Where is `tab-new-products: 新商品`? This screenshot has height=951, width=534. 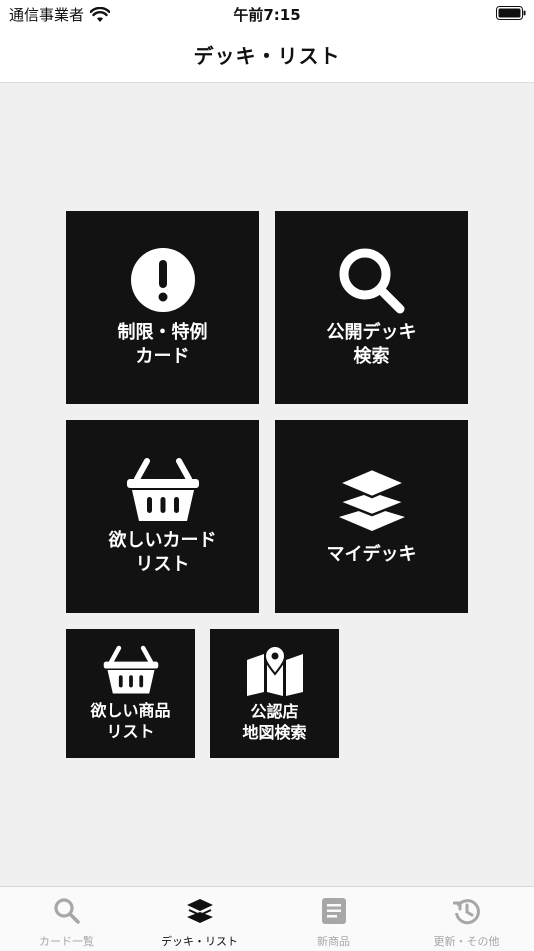
tab-new-products: 新商品 is located at coordinates (333, 919).